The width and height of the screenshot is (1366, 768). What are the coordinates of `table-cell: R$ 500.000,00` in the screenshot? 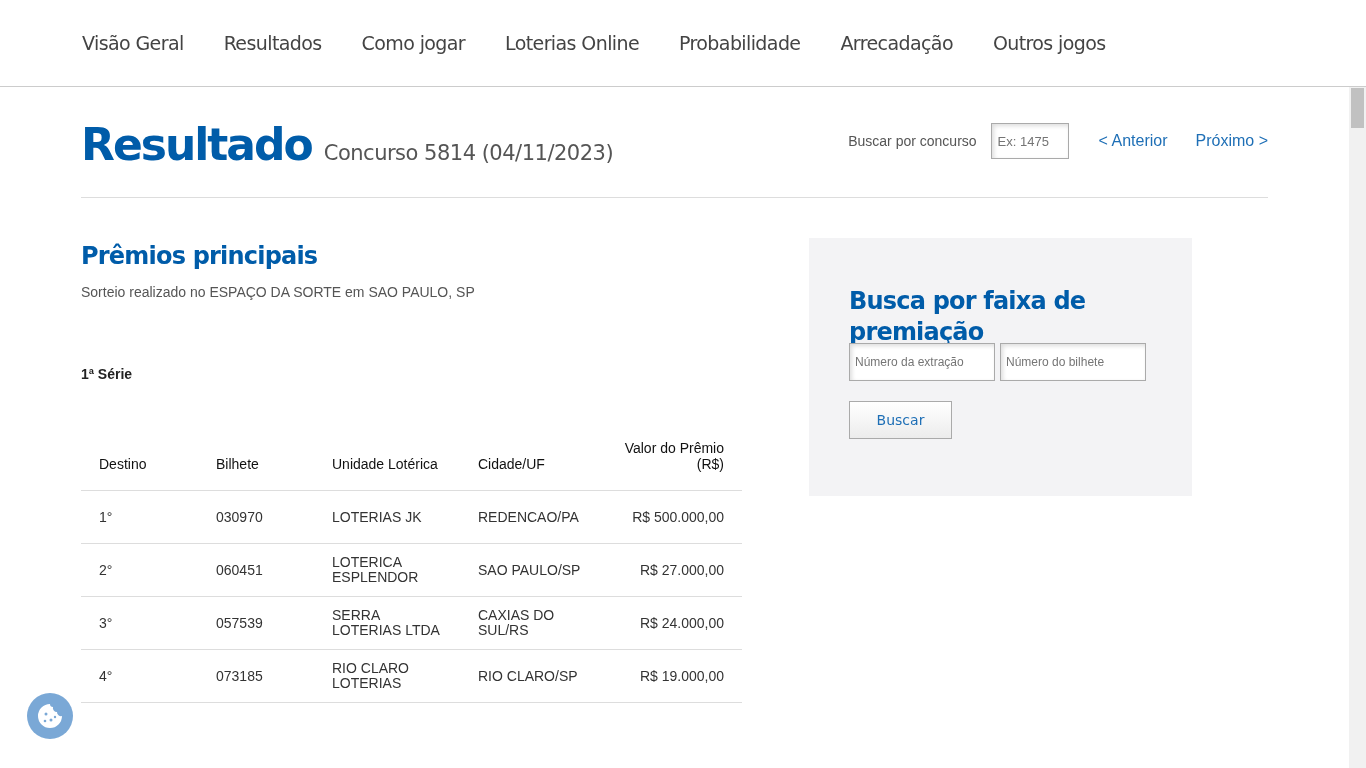 It's located at (674, 517).